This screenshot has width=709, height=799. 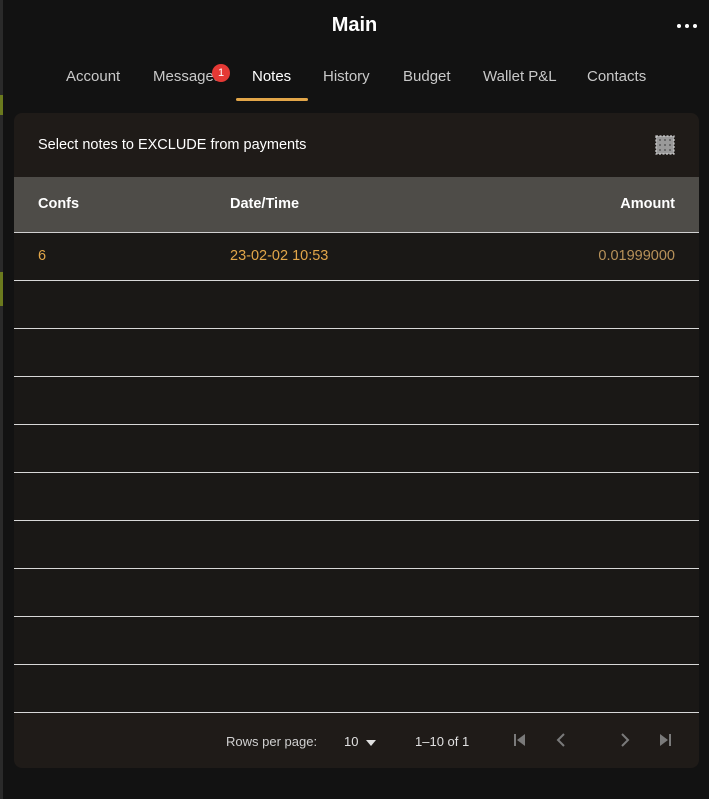 What do you see at coordinates (625, 740) in the screenshot?
I see `next-page-icon` at bounding box center [625, 740].